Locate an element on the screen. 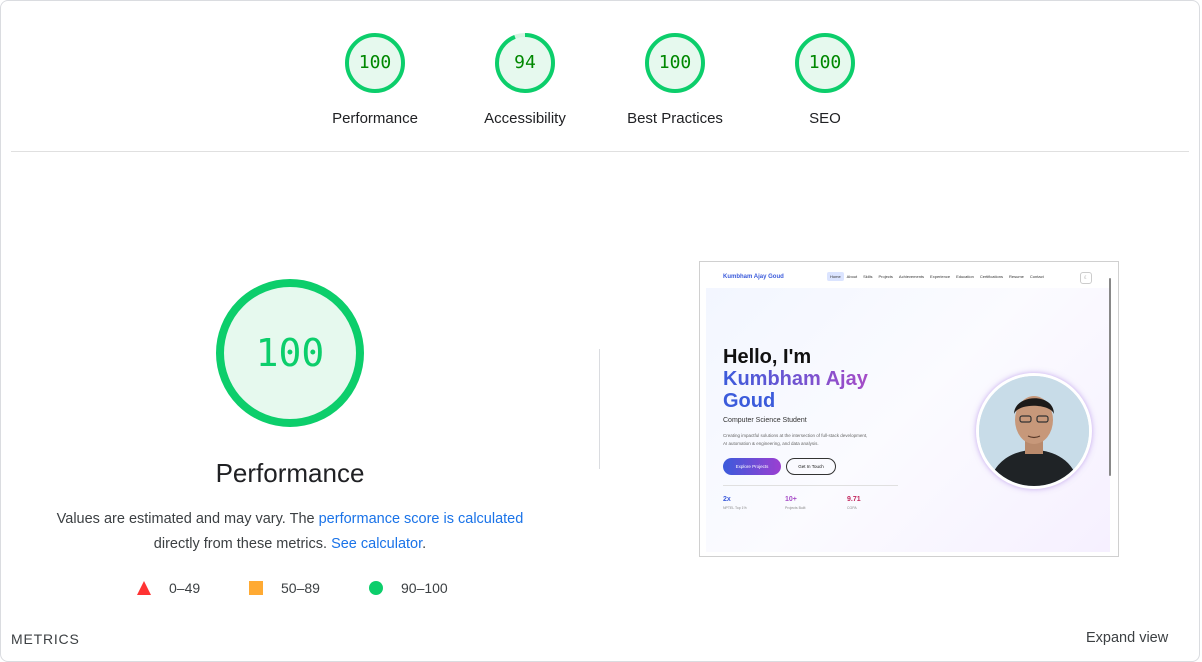 Image resolution: width=1202 pixels, height=662 pixels. hero-subtitle: Computer Science Student is located at coordinates (765, 420).